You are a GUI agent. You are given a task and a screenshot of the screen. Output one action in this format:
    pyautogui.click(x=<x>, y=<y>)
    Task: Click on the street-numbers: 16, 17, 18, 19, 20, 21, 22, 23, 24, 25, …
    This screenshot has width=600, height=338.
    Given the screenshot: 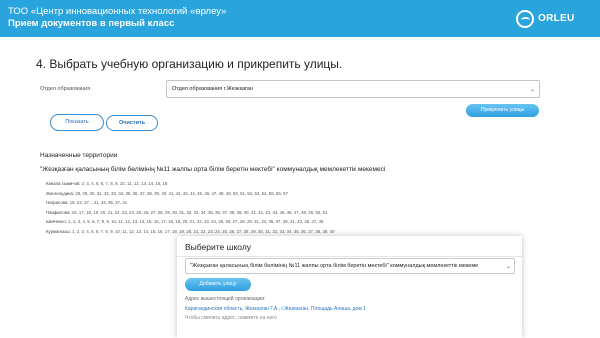 What is the action you would take?
    pyautogui.click(x=199, y=212)
    